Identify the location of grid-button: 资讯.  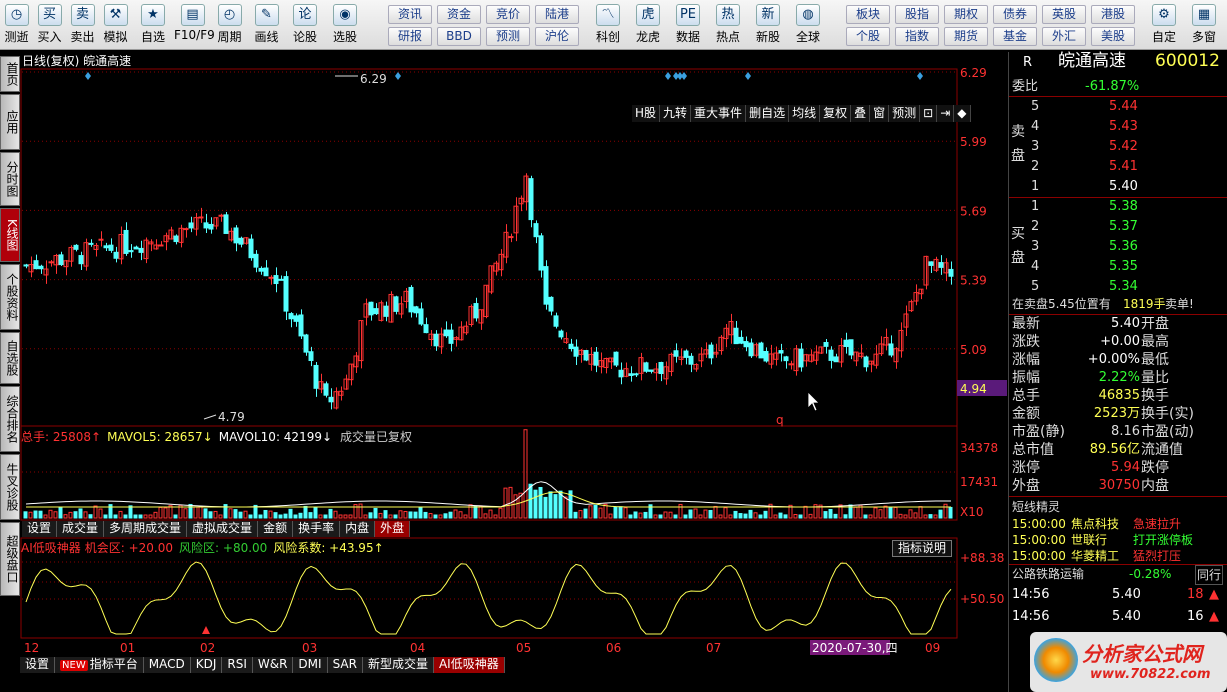
(410, 14).